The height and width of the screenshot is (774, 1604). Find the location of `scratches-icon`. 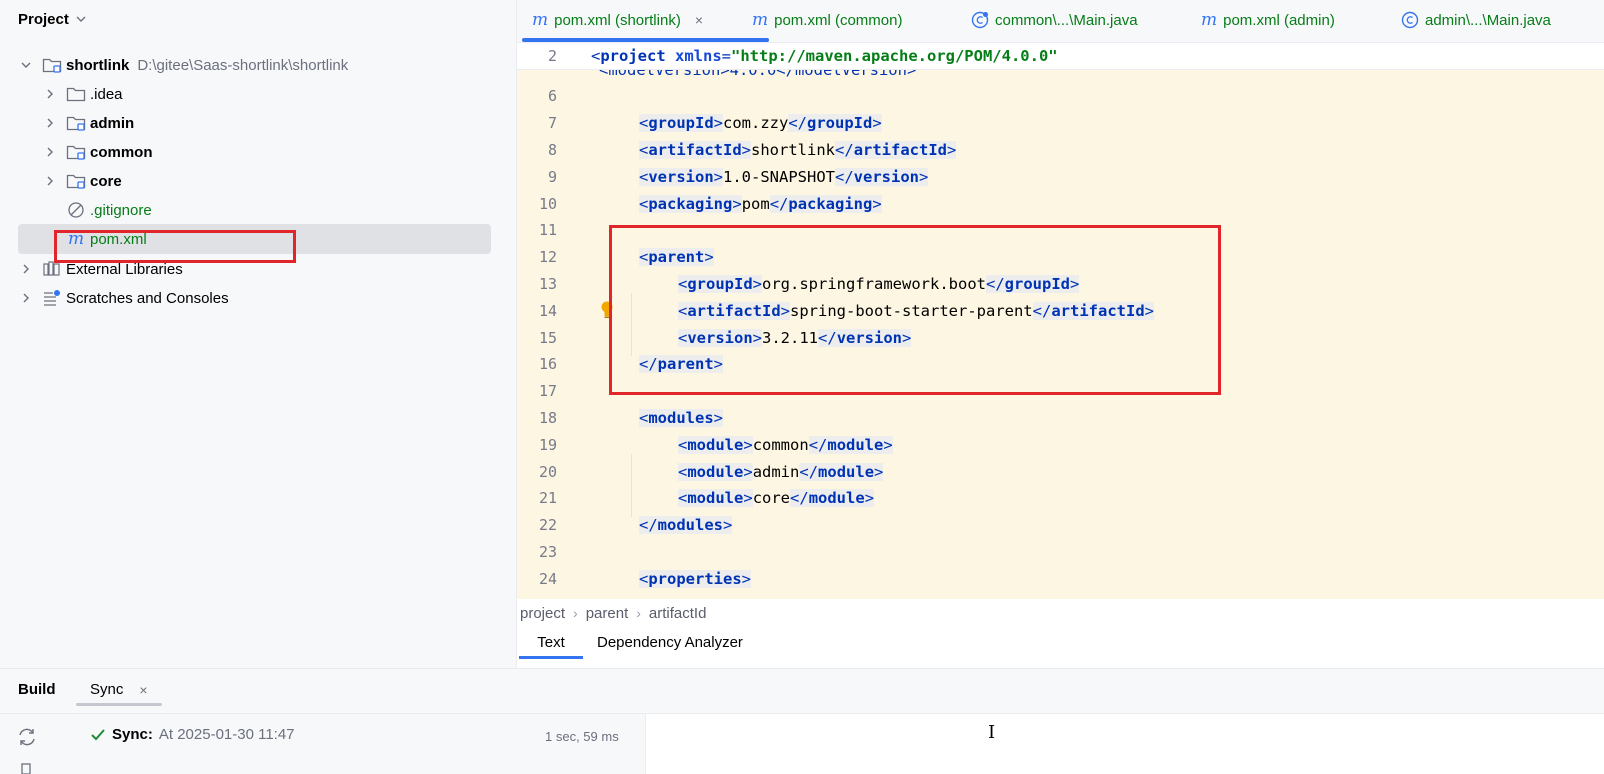

scratches-icon is located at coordinates (52, 298).